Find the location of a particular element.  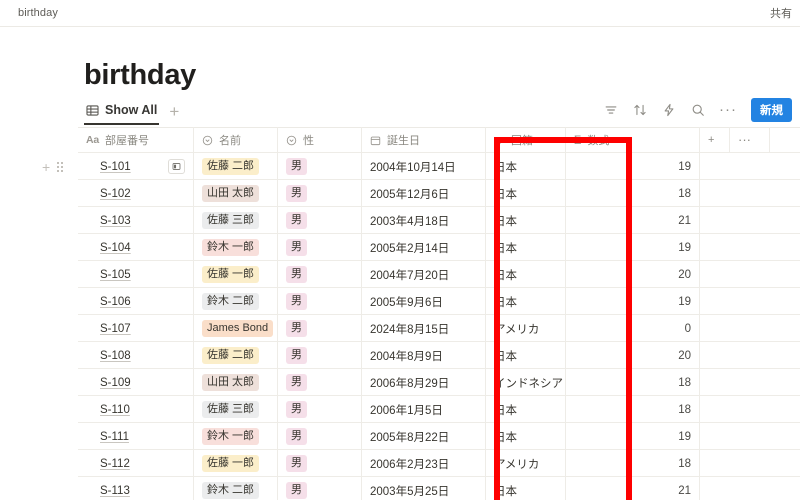

cell-birthday: 2004年7月20日 is located at coordinates (424, 274).